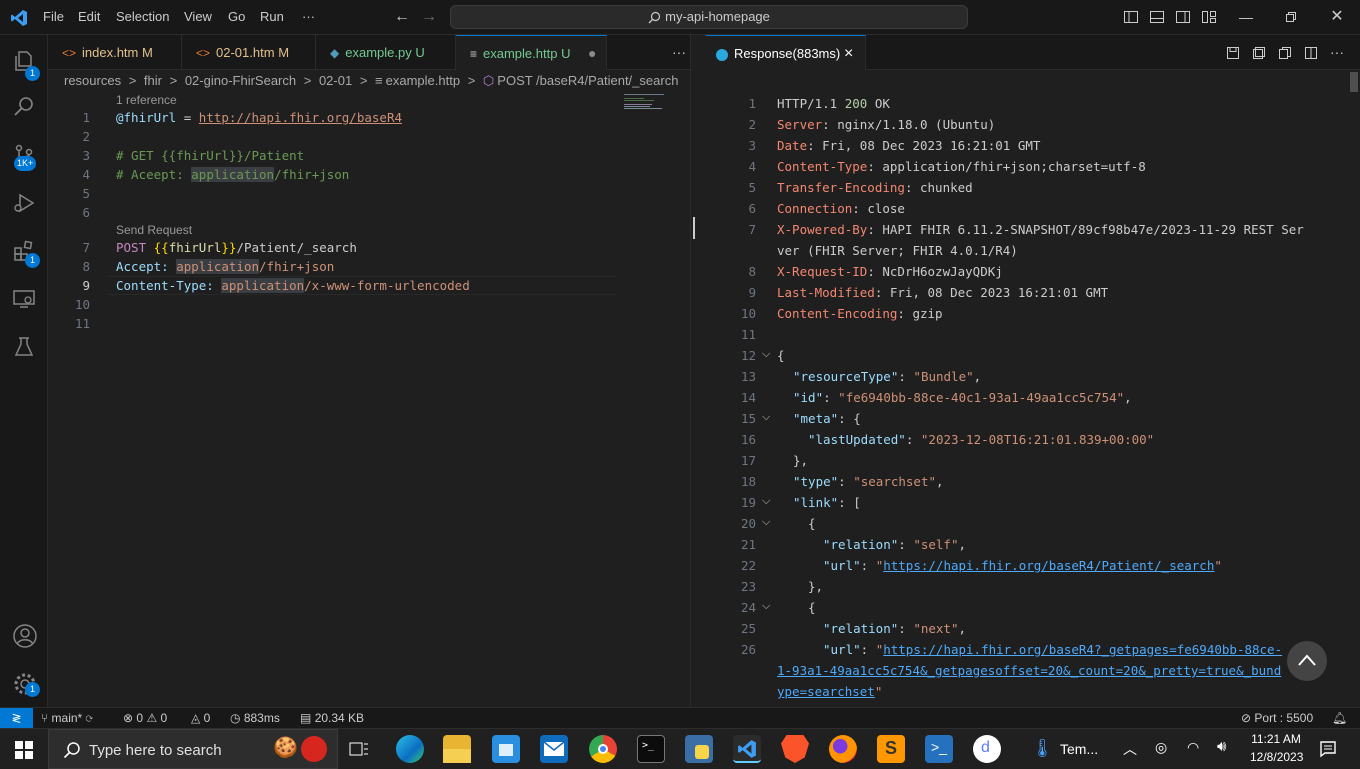 This screenshot has height=769, width=1360. What do you see at coordinates (891, 749) in the screenshot?
I see `sublime-text-icon: S` at bounding box center [891, 749].